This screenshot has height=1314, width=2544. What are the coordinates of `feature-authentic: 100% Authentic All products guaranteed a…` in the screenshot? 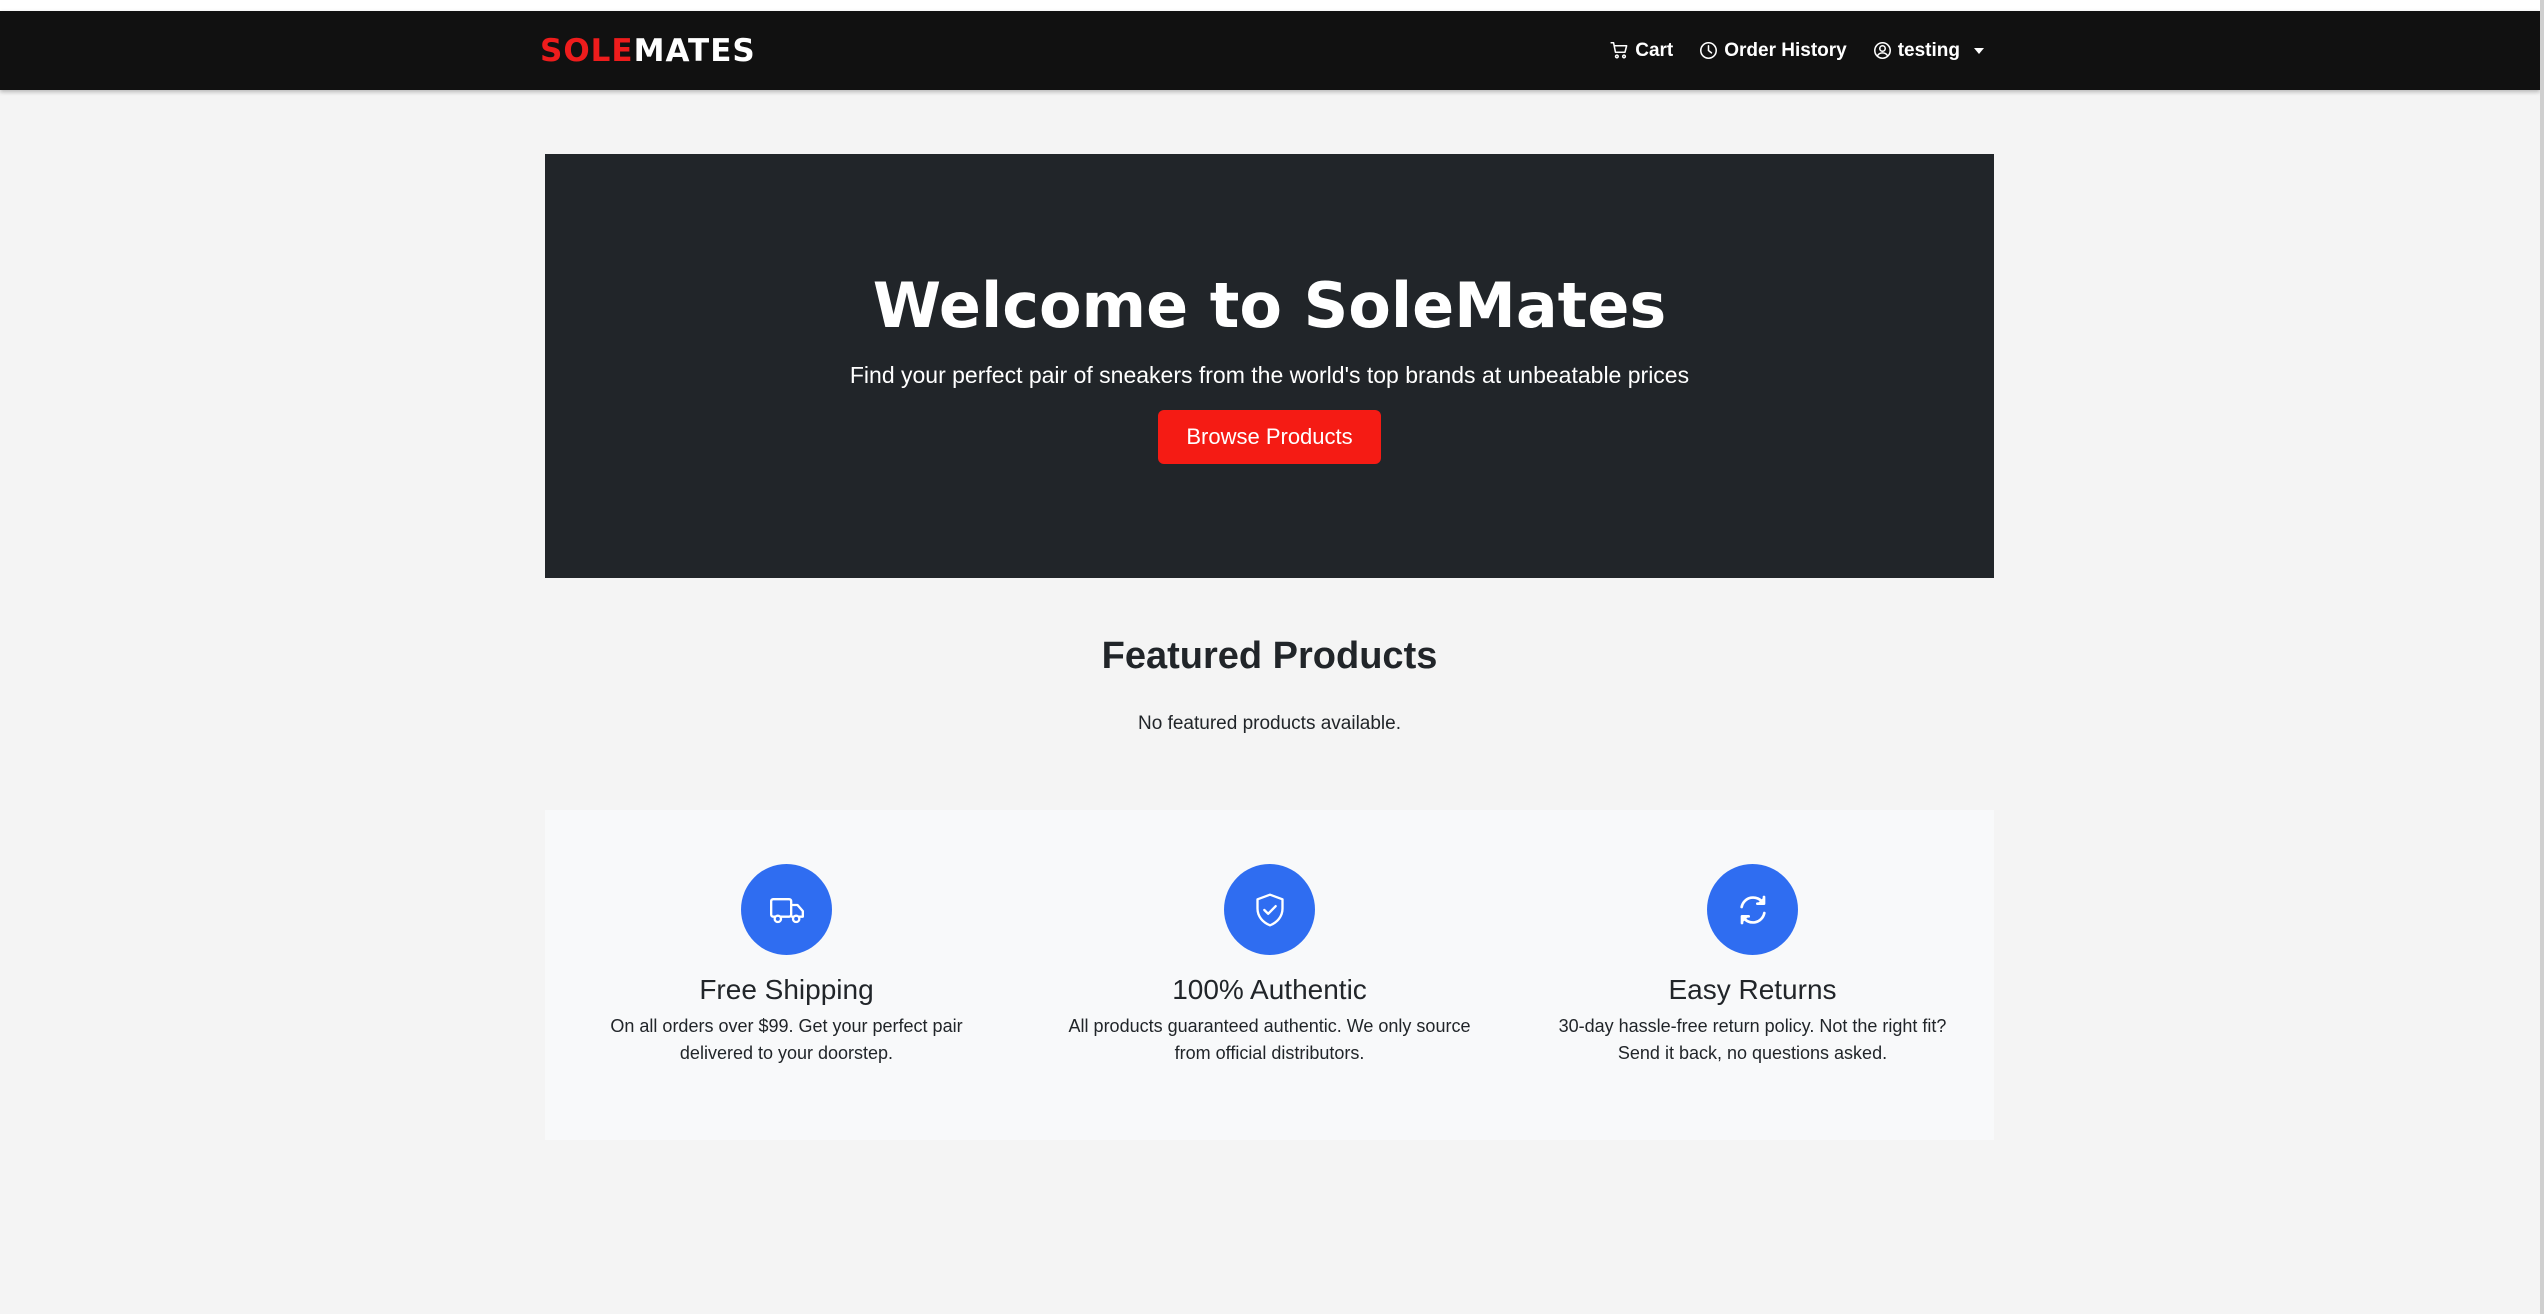 It's located at (1269, 975).